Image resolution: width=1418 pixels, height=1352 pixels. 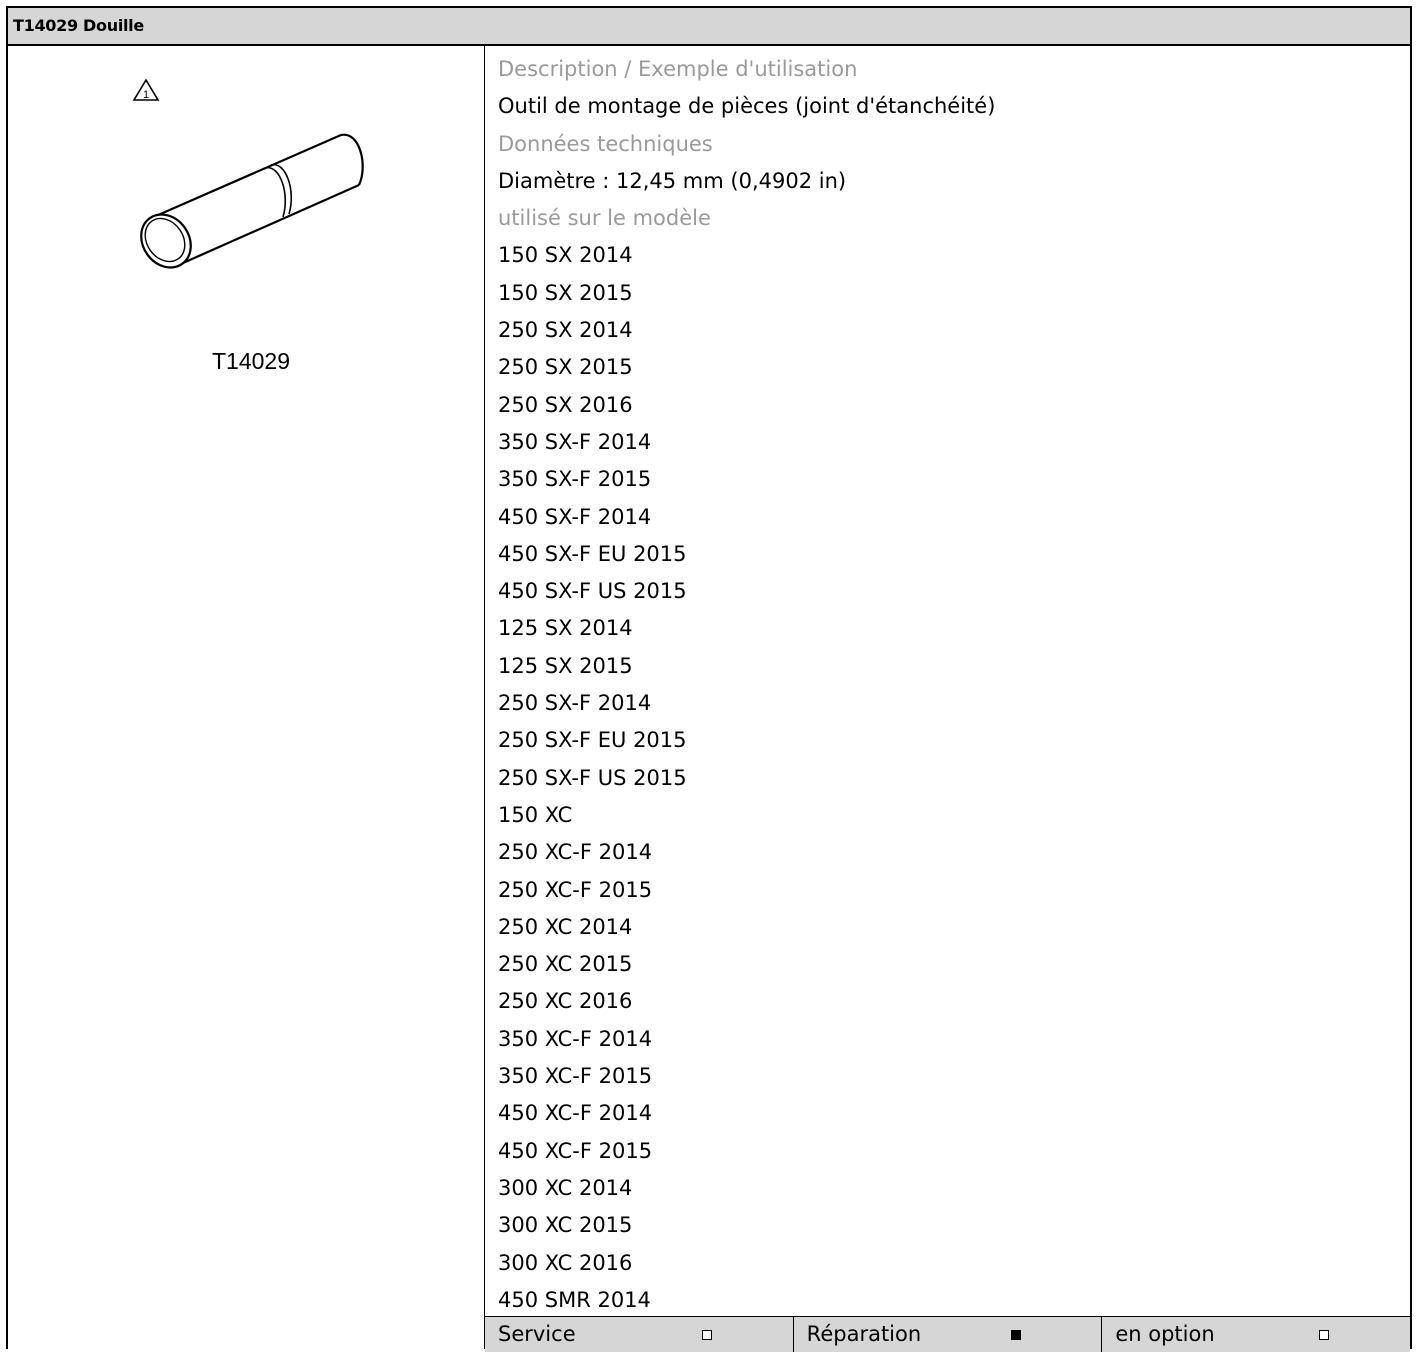 What do you see at coordinates (575, 703) in the screenshot?
I see `model-item: 250 SX-F 2014` at bounding box center [575, 703].